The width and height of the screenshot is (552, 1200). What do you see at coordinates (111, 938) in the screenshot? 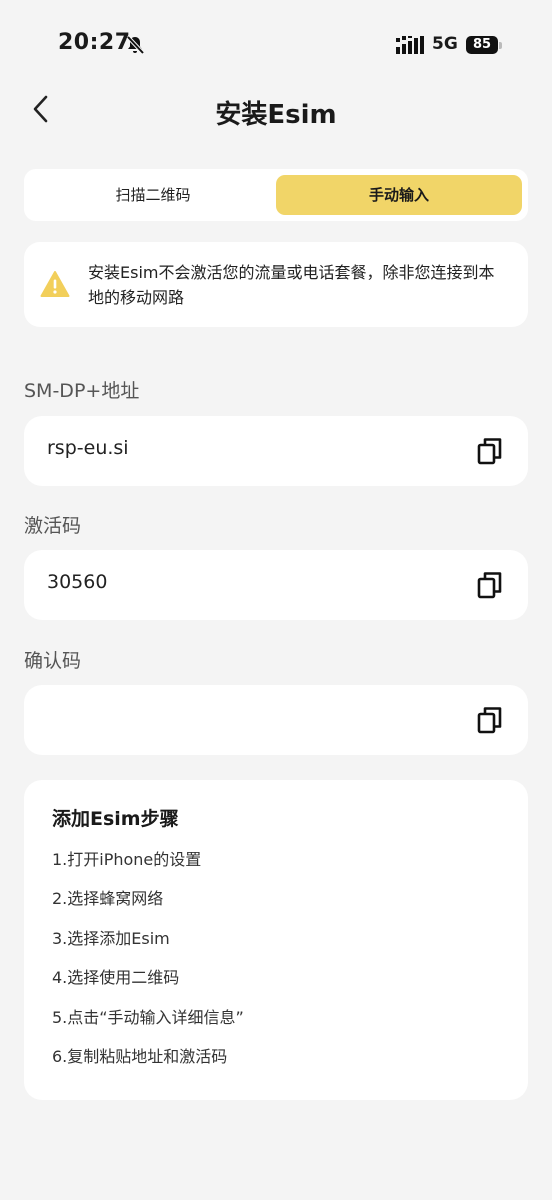
I see `step-item: 3.选择添加Esim` at bounding box center [111, 938].